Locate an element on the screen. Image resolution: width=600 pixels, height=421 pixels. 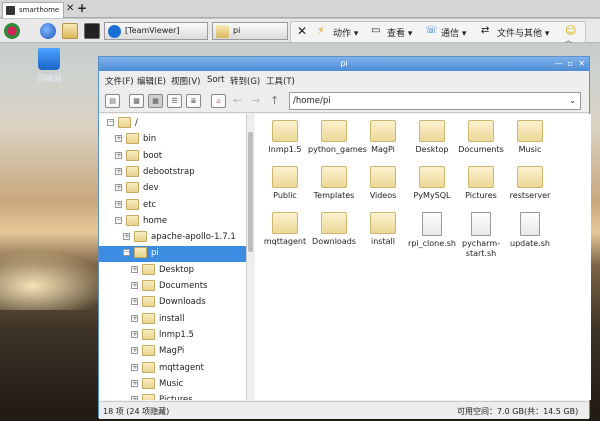
tree-item: + debootstrap is located at coordinates (180, 173).